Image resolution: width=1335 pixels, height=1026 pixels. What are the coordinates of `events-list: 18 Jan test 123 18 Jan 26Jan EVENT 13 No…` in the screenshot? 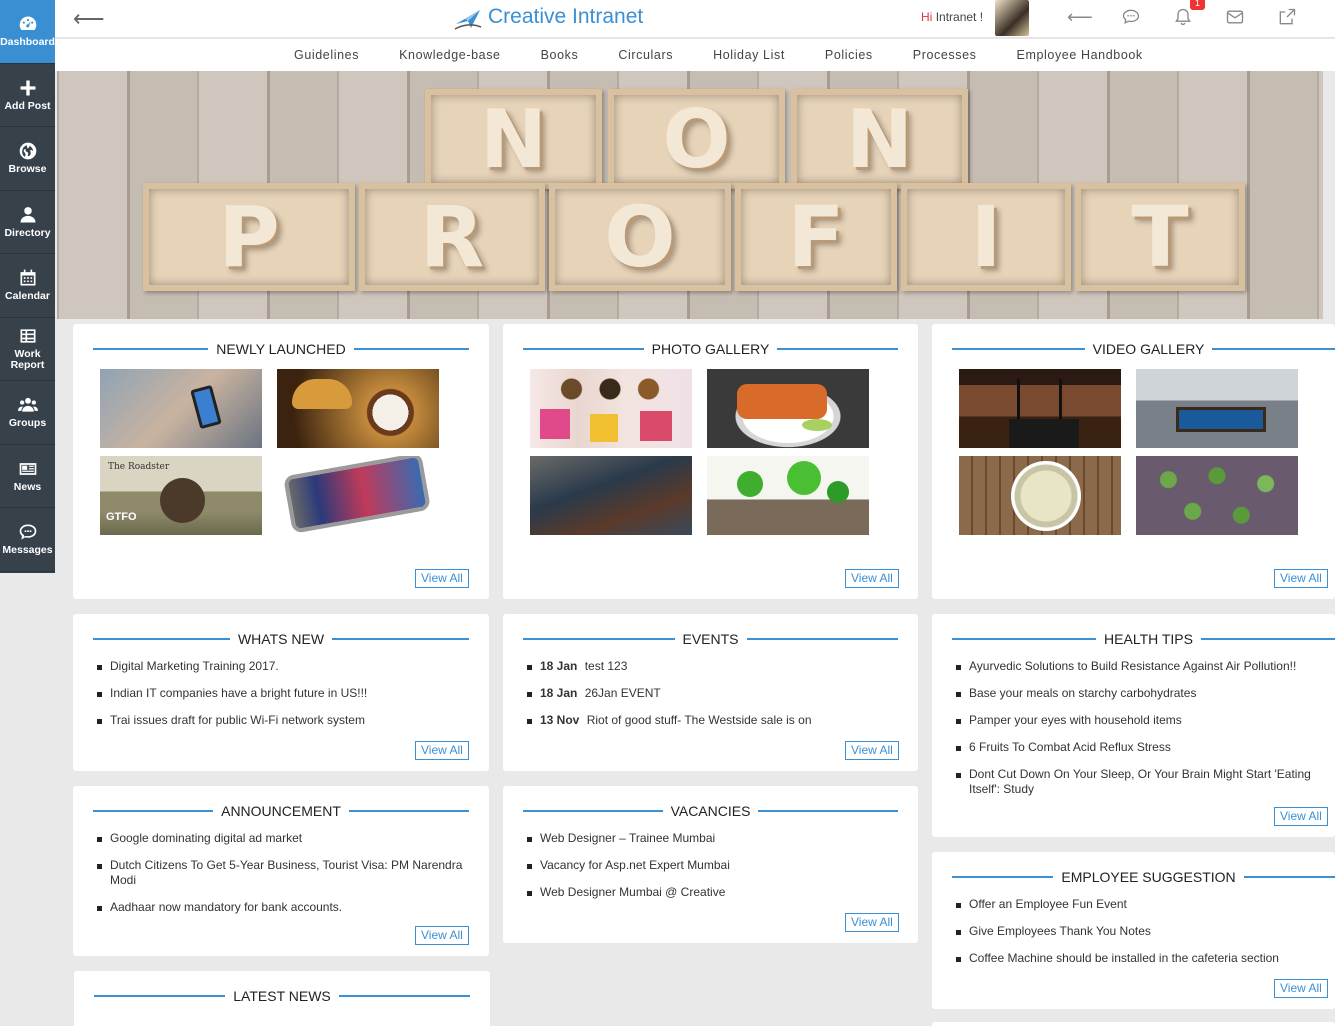 It's located at (716, 699).